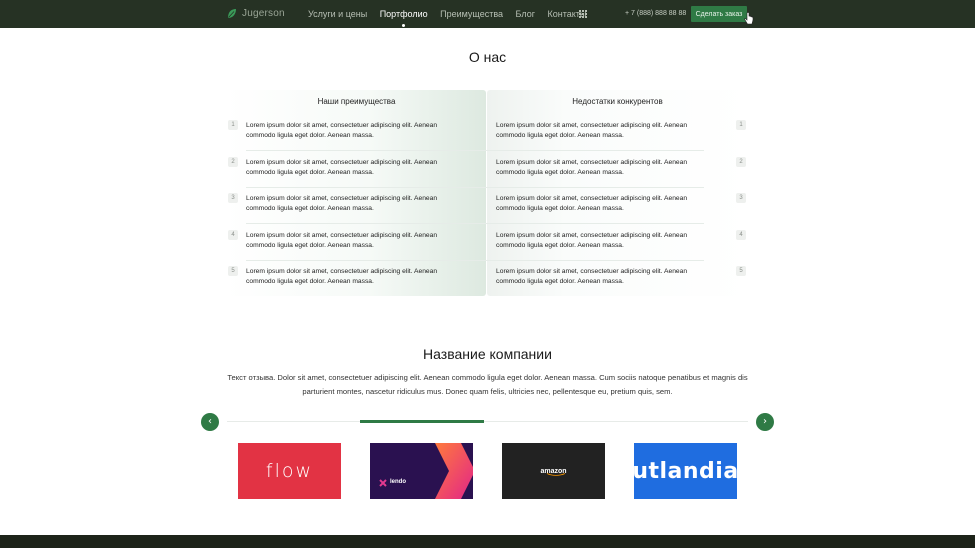 Image resolution: width=975 pixels, height=548 pixels. Describe the element at coordinates (655, 13) in the screenshot. I see `phone-number: + 7 (888) 888 88 88` at that location.